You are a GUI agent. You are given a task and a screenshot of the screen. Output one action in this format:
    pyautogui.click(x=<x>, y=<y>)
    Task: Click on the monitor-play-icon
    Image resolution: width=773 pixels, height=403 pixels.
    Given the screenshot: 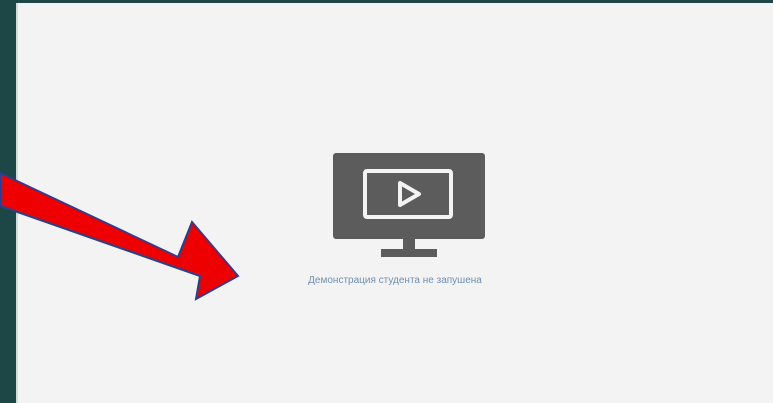 What is the action you would take?
    pyautogui.click(x=409, y=205)
    